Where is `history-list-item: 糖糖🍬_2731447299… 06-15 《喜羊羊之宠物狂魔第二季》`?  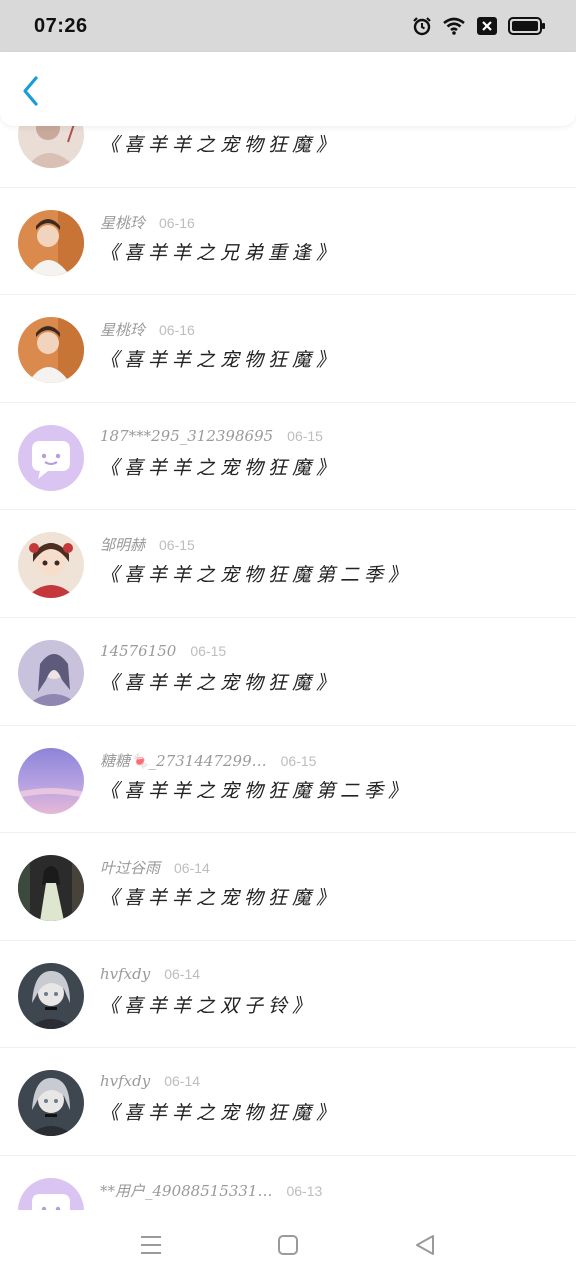 history-list-item: 糖糖🍬_2731447299… 06-15 《喜羊羊之宠物狂魔第二季》 is located at coordinates (288, 780).